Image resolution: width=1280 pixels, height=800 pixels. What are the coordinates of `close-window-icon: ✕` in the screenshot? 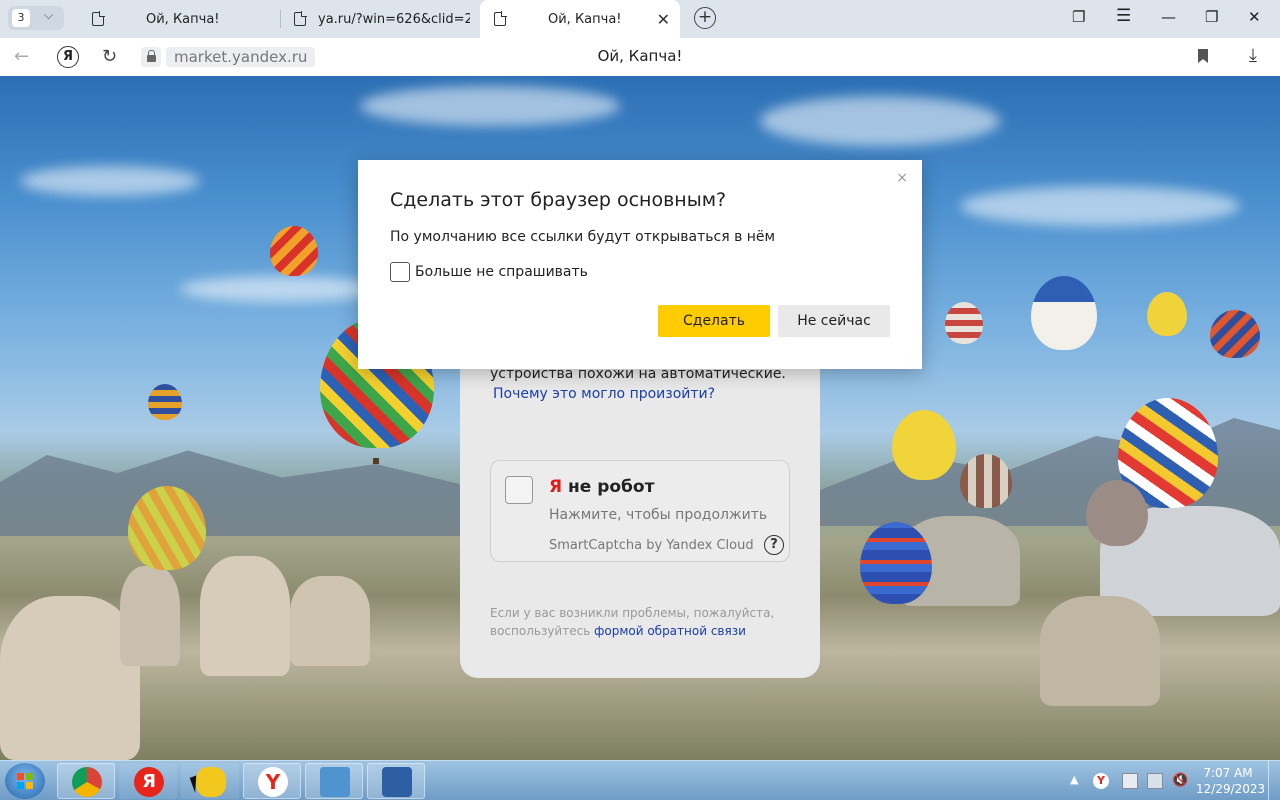 It's located at (1254, 17).